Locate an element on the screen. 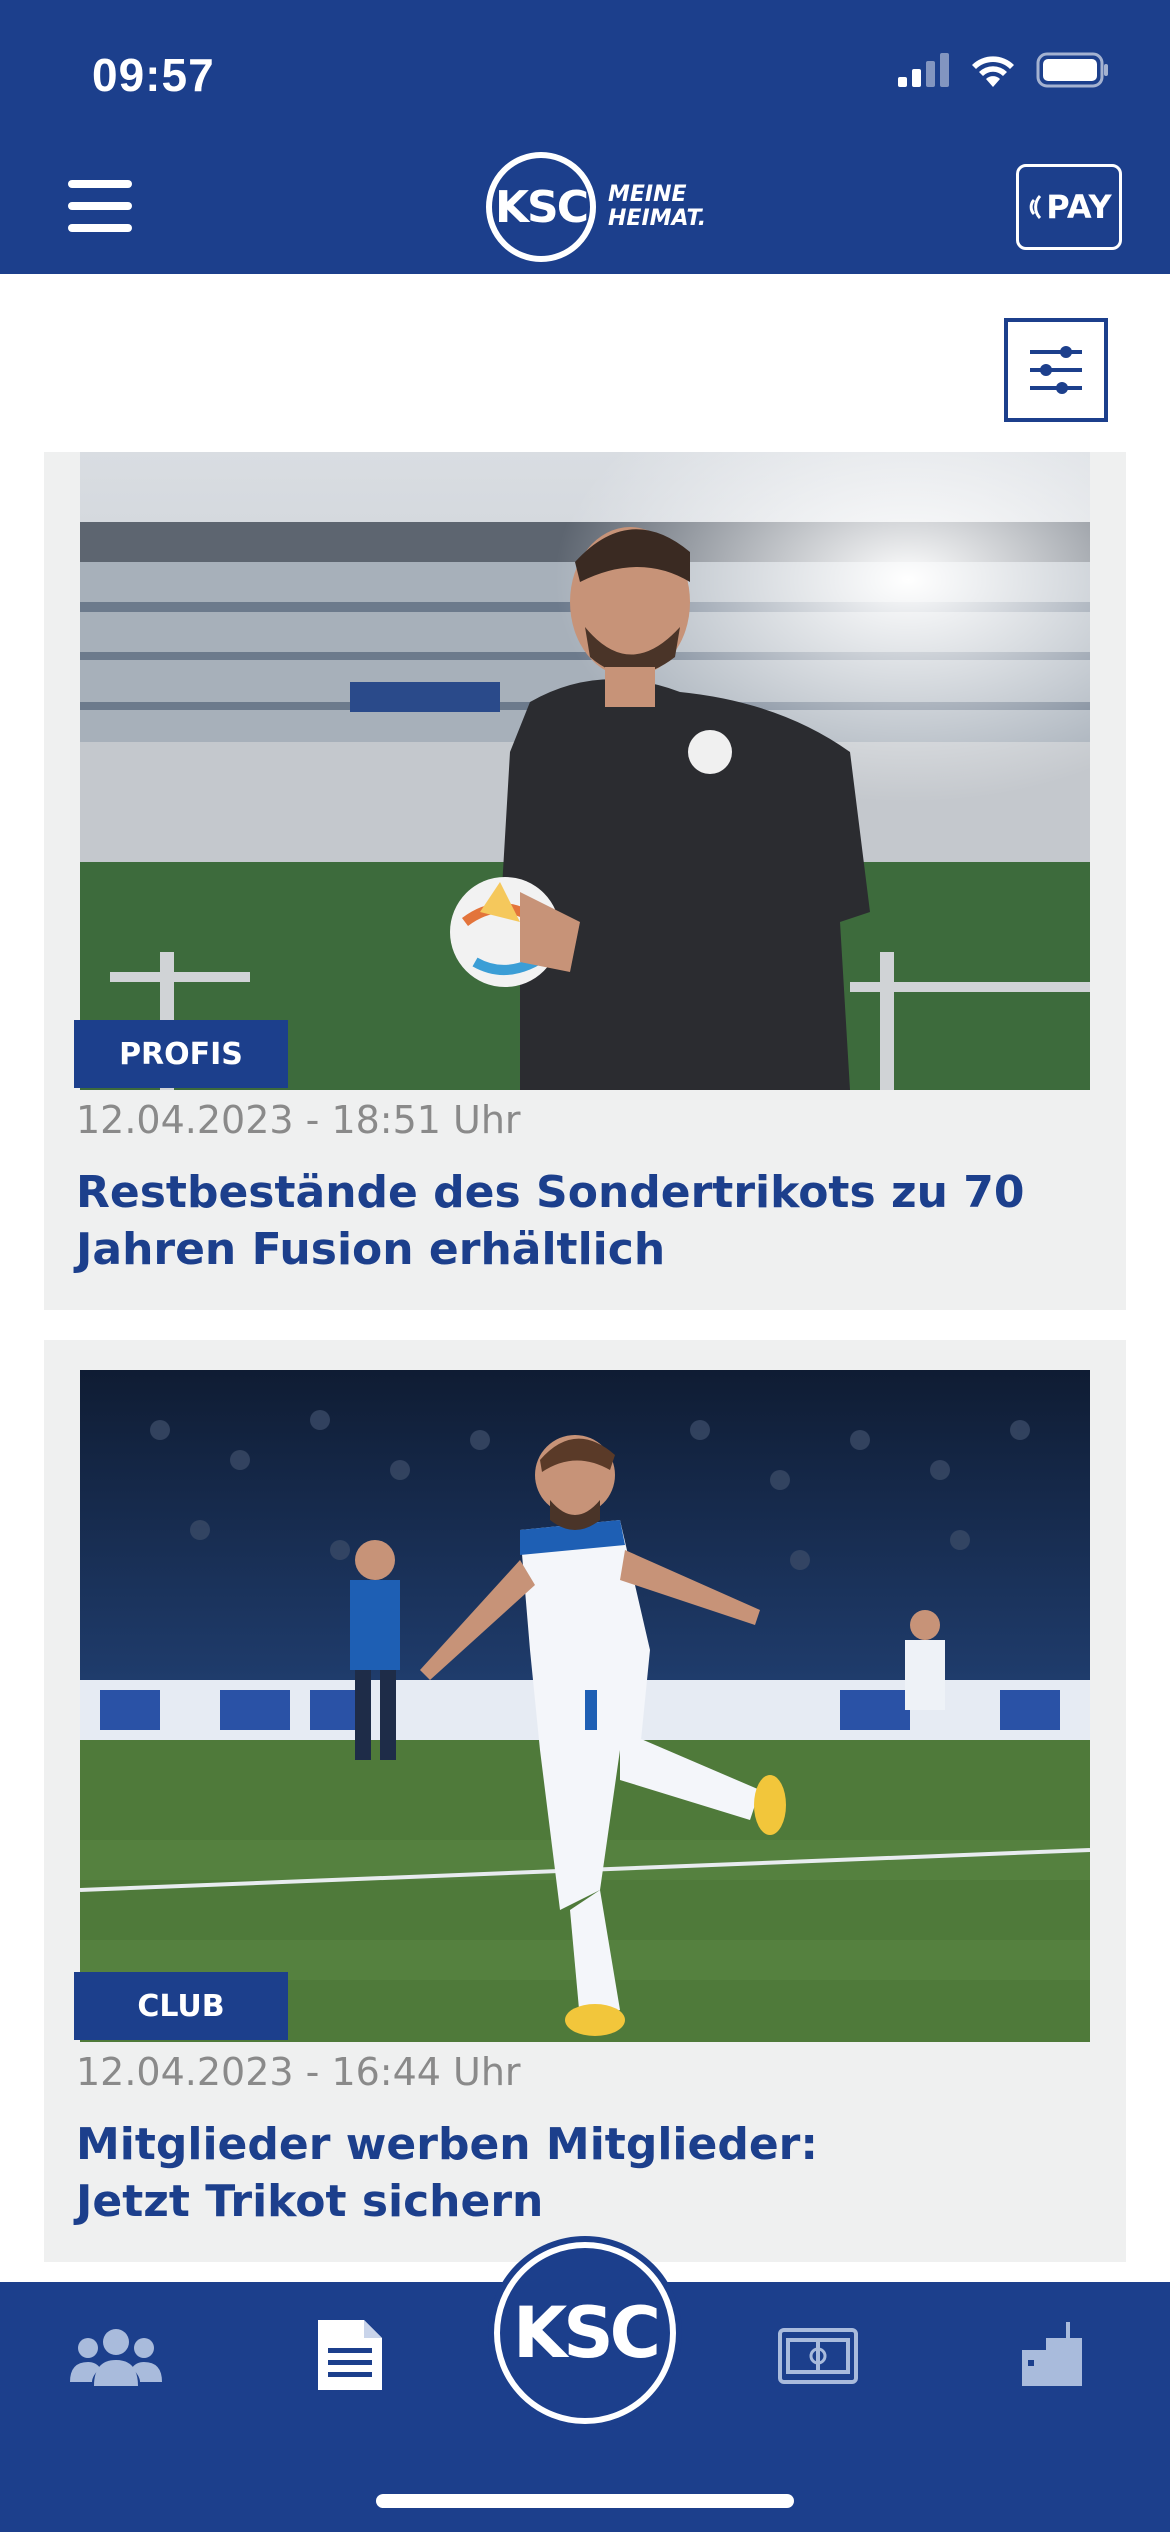  sliders-icon is located at coordinates (1056, 370).